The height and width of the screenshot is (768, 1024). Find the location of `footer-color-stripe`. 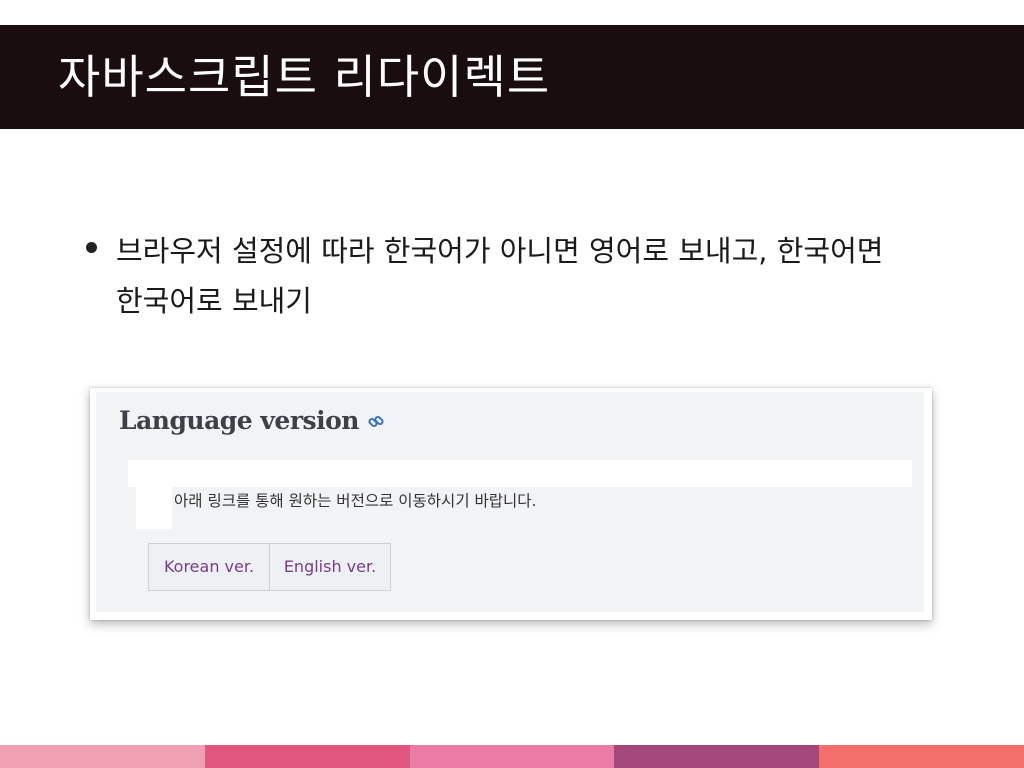

footer-color-stripe is located at coordinates (512, 756).